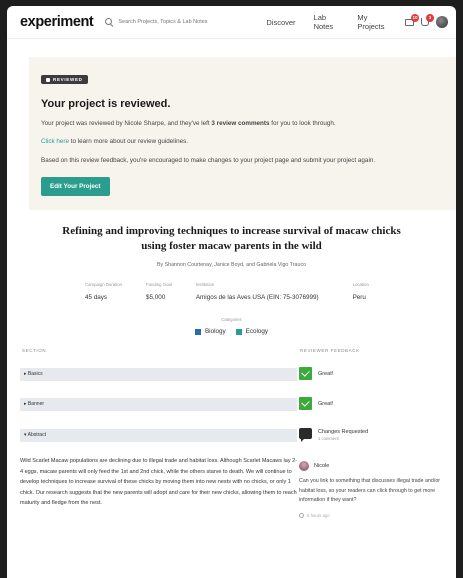 This screenshot has height=578, width=463. Describe the element at coordinates (231, 319) in the screenshot. I see `categories-label: Categories` at that location.